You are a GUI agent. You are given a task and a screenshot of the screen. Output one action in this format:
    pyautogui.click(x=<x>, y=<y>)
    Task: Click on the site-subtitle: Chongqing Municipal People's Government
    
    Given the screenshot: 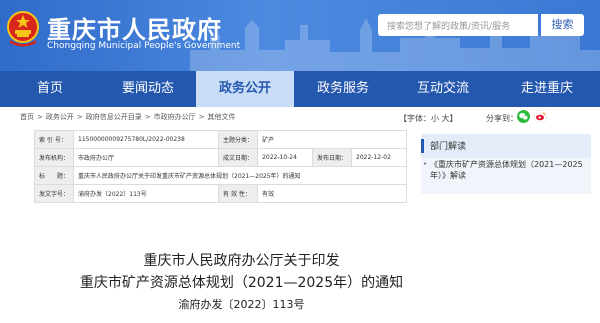 What is the action you would take?
    pyautogui.click(x=144, y=46)
    